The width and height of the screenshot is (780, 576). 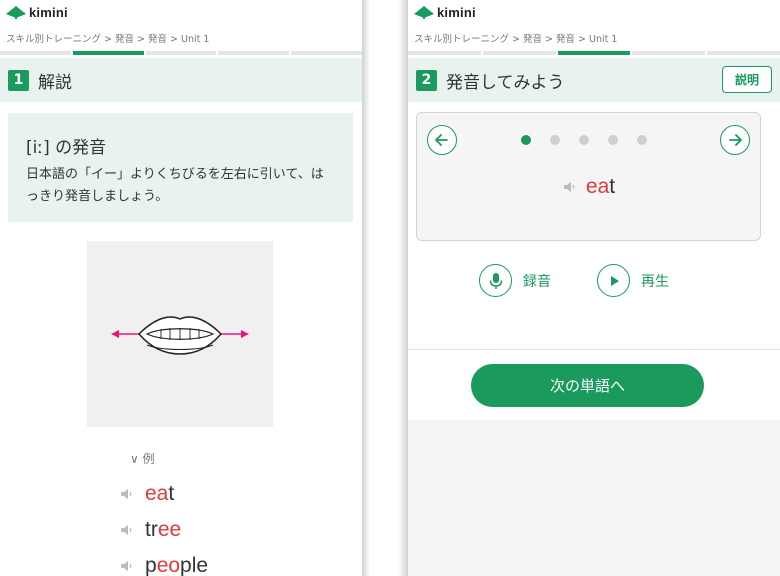 What do you see at coordinates (426, 80) in the screenshot?
I see `section-number-badge: 2` at bounding box center [426, 80].